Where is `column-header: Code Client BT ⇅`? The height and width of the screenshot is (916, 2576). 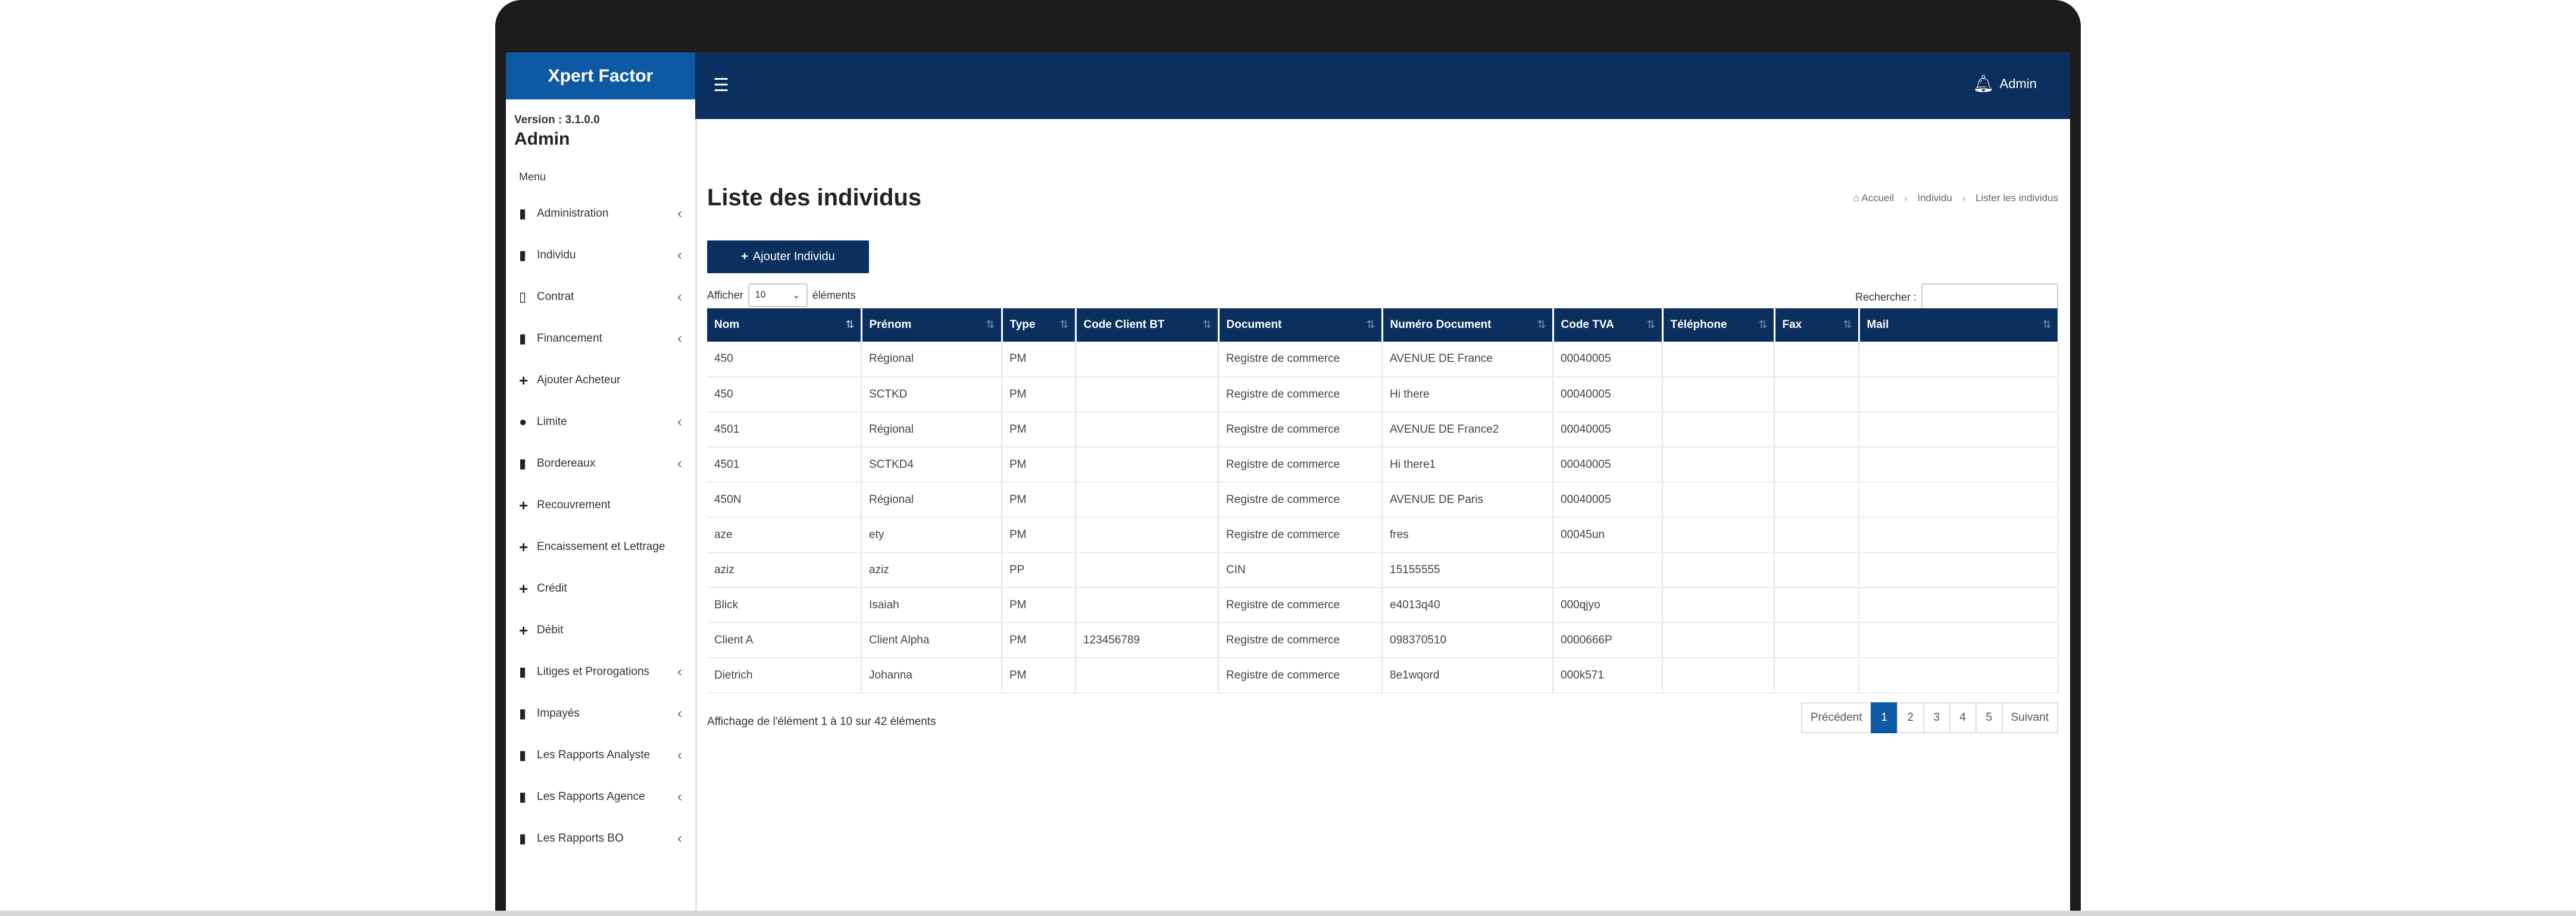 column-header: Code Client BT ⇅ is located at coordinates (1148, 325).